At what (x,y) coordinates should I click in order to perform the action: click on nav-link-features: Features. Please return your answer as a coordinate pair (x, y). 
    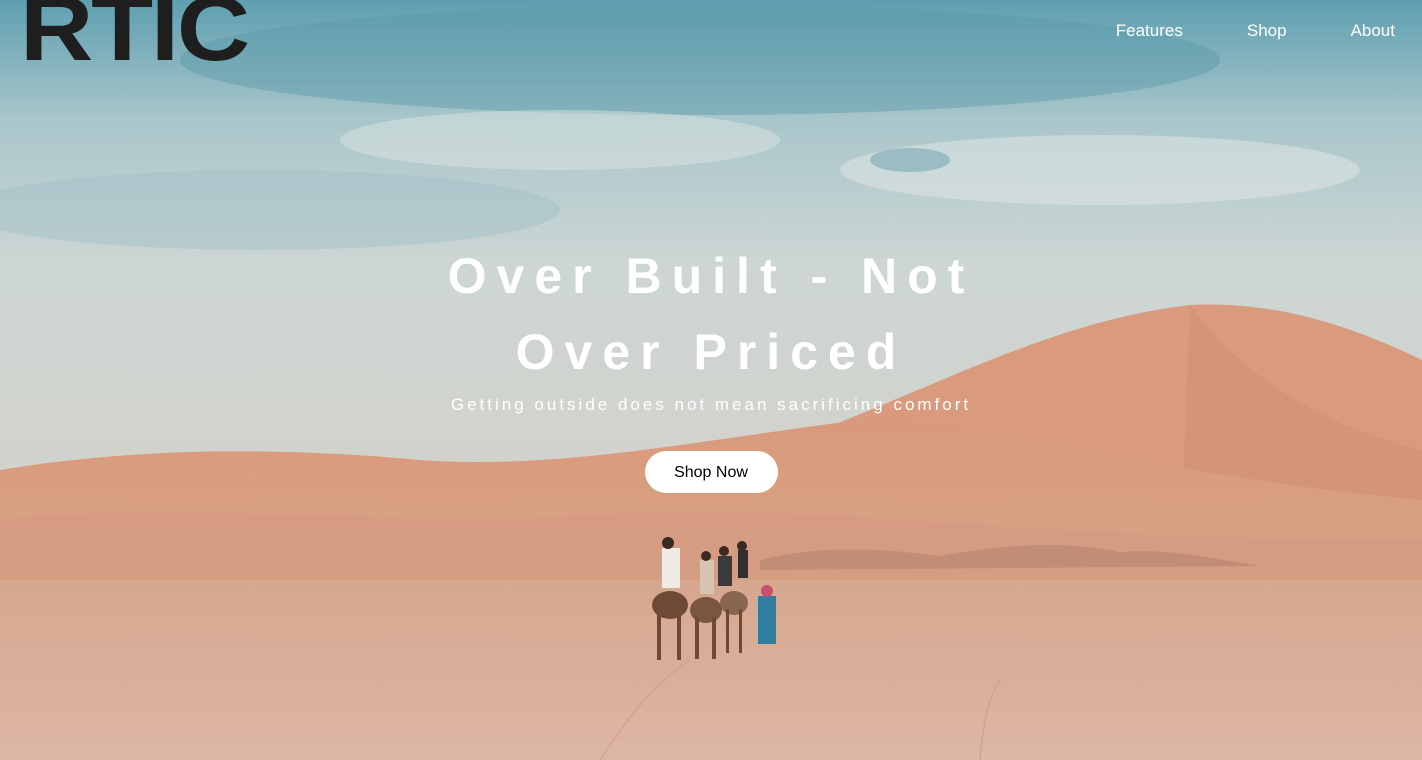
    Looking at the image, I should click on (1149, 31).